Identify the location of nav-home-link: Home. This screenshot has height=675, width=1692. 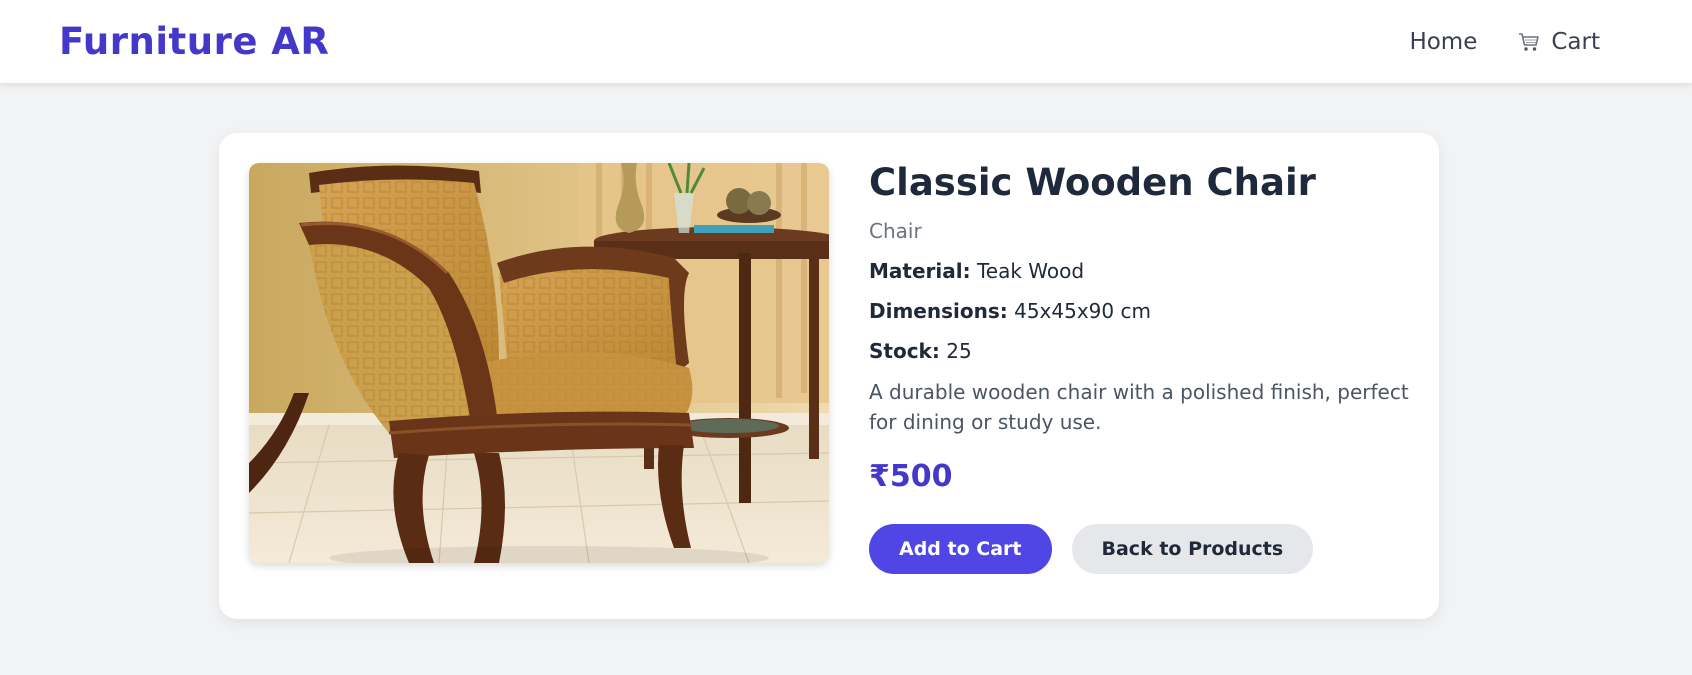
(1443, 42).